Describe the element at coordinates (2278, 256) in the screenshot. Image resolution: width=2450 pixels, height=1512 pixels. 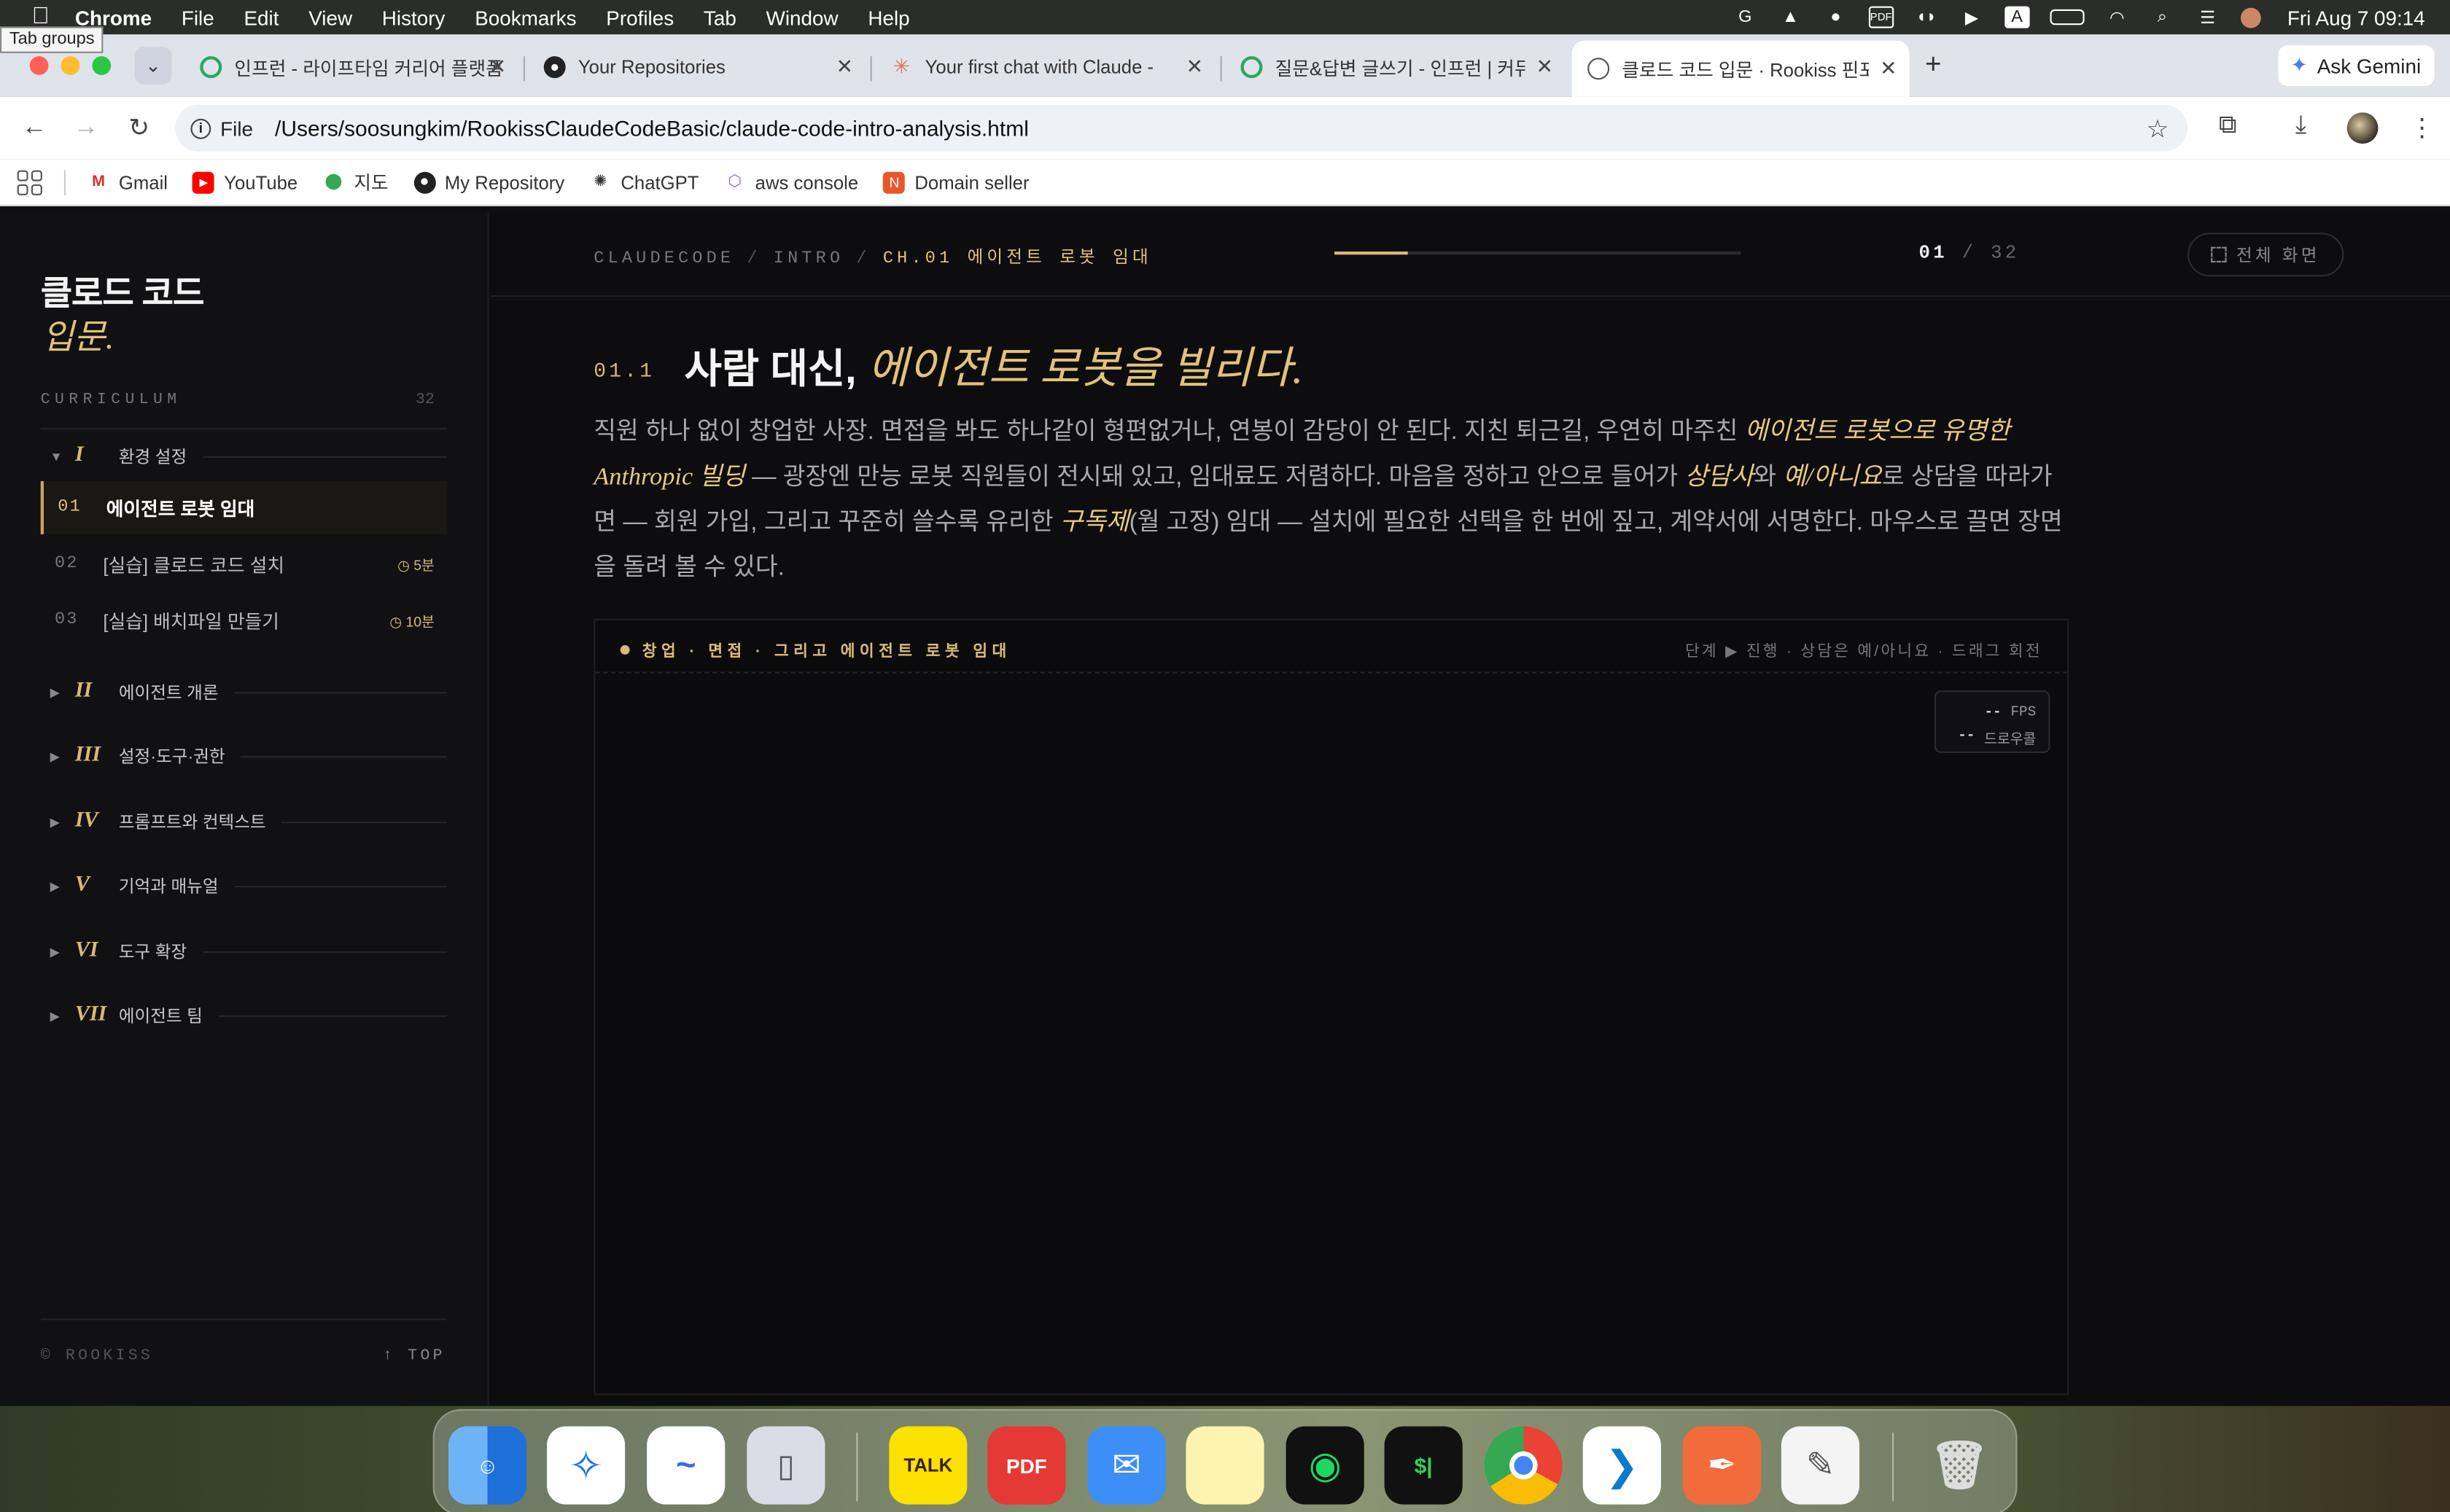
I see `fullscreen-label: 전체 화면` at that location.